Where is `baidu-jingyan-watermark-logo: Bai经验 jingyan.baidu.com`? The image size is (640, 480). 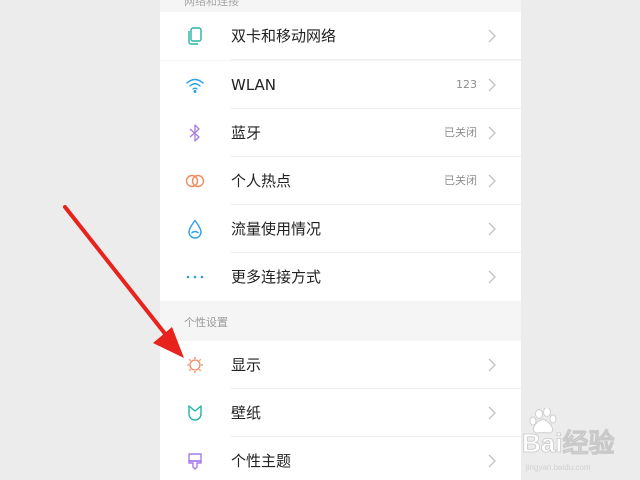 baidu-jingyan-watermark-logo: Bai经验 jingyan.baidu.com is located at coordinates (568, 440).